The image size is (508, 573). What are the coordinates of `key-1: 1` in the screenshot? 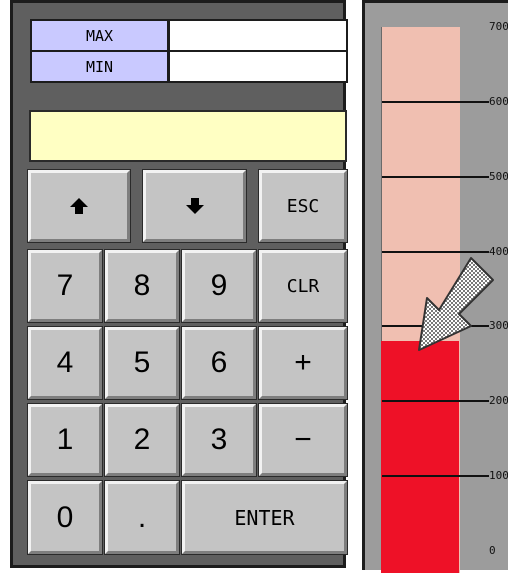 It's located at (65, 440).